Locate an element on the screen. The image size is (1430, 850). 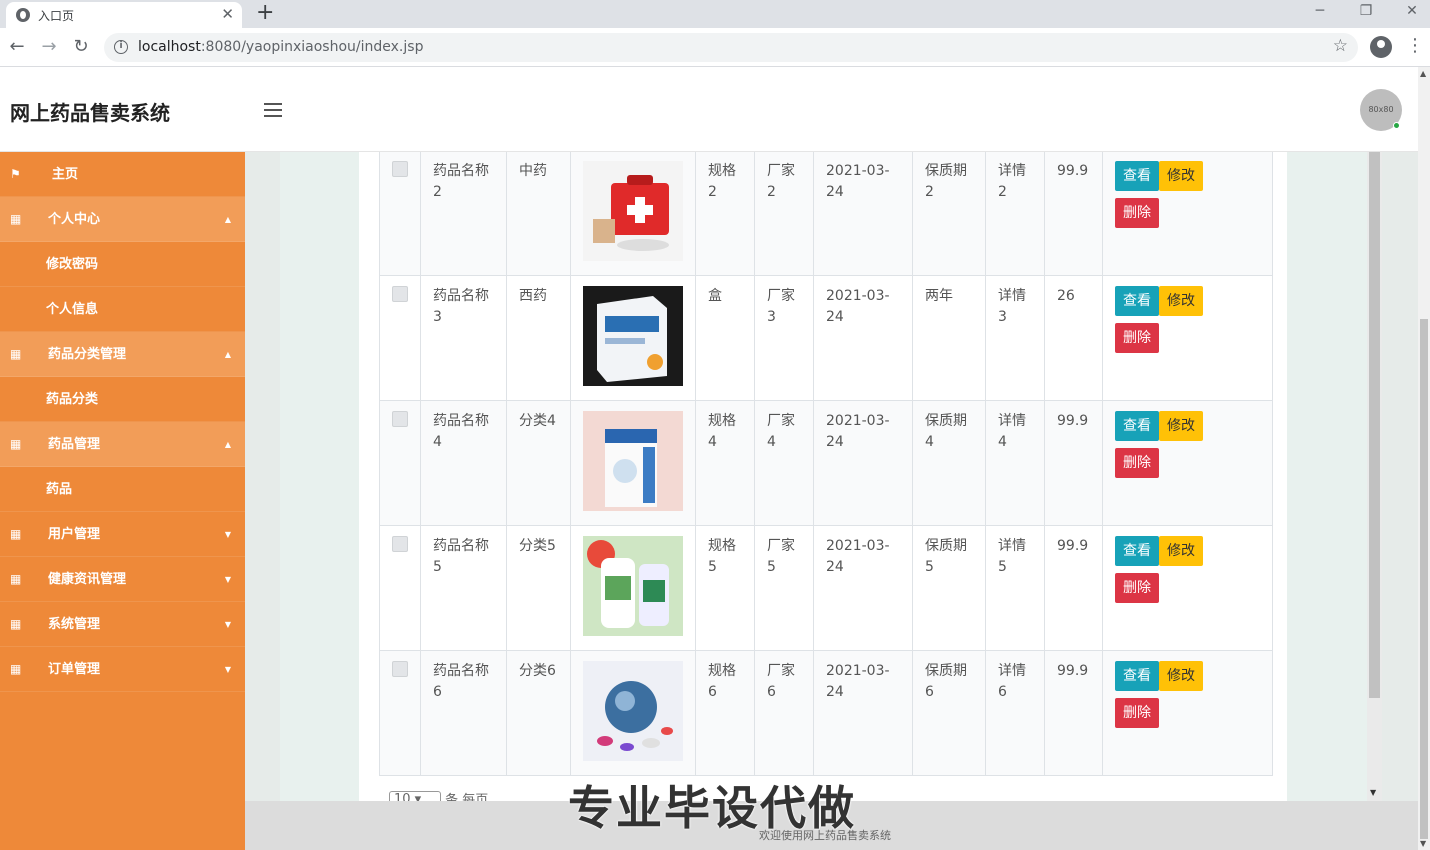
bookmark-star-icon: ☆ is located at coordinates (1340, 46).